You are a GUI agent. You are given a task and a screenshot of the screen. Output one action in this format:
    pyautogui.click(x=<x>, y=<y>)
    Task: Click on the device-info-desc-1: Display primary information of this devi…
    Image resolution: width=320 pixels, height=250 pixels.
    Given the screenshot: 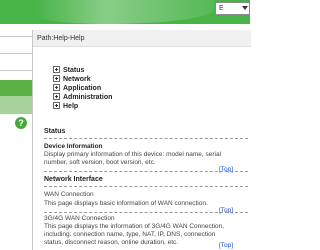 What is the action you would take?
    pyautogui.click(x=133, y=154)
    